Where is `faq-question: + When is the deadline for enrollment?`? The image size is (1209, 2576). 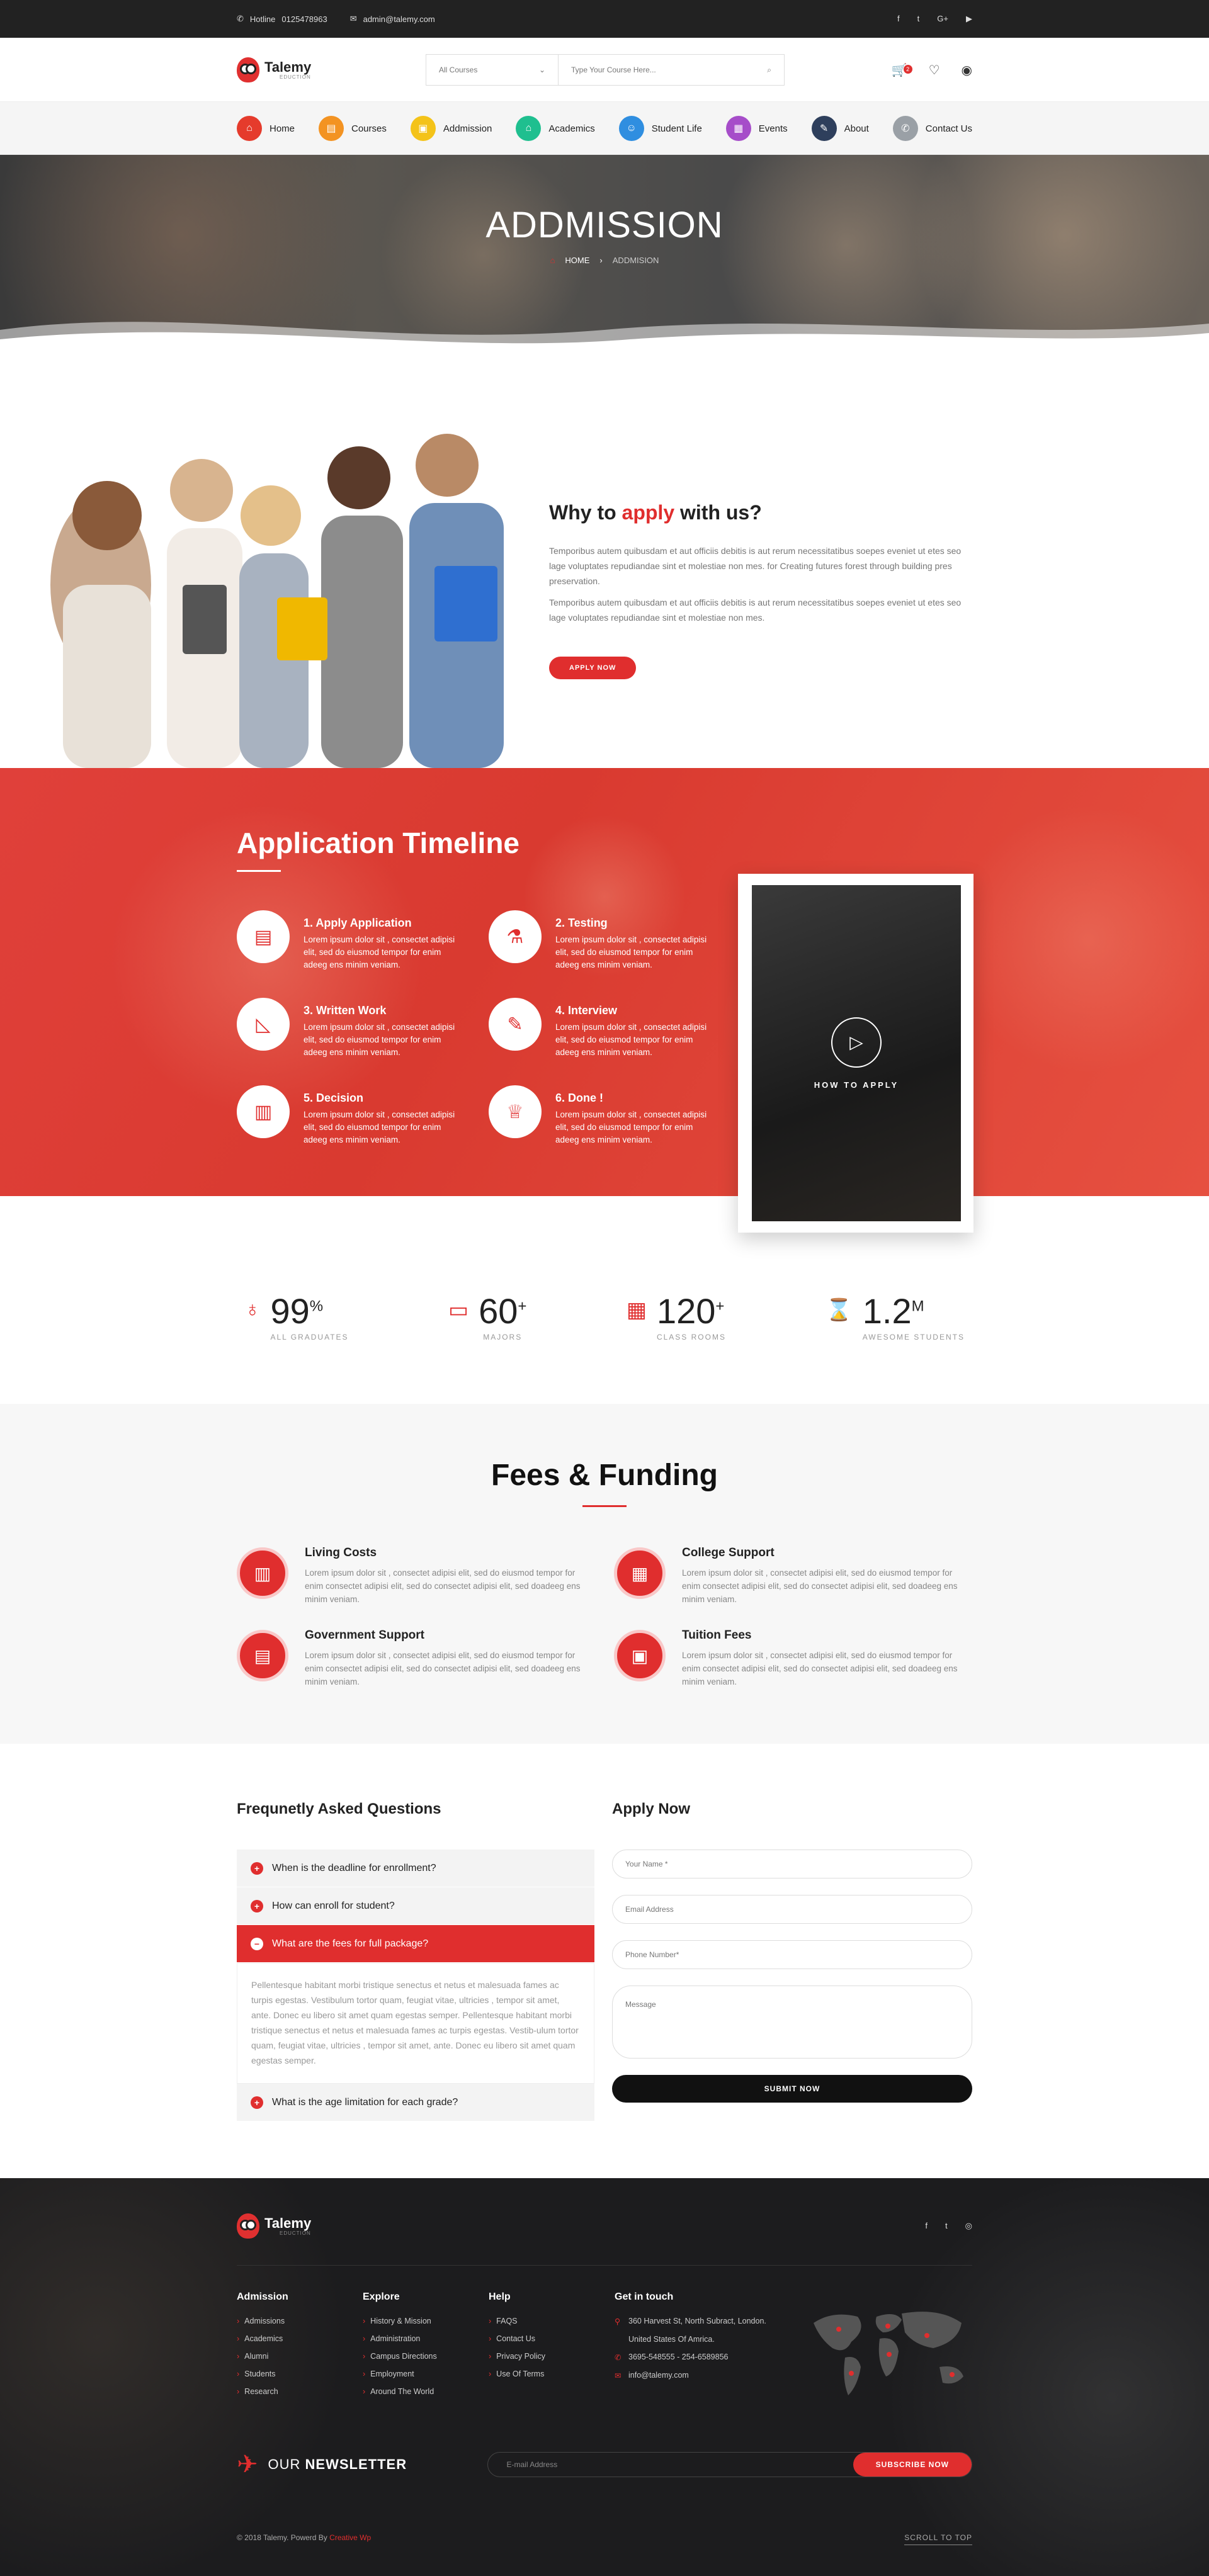 faq-question: + When is the deadline for enrollment? is located at coordinates (415, 1868).